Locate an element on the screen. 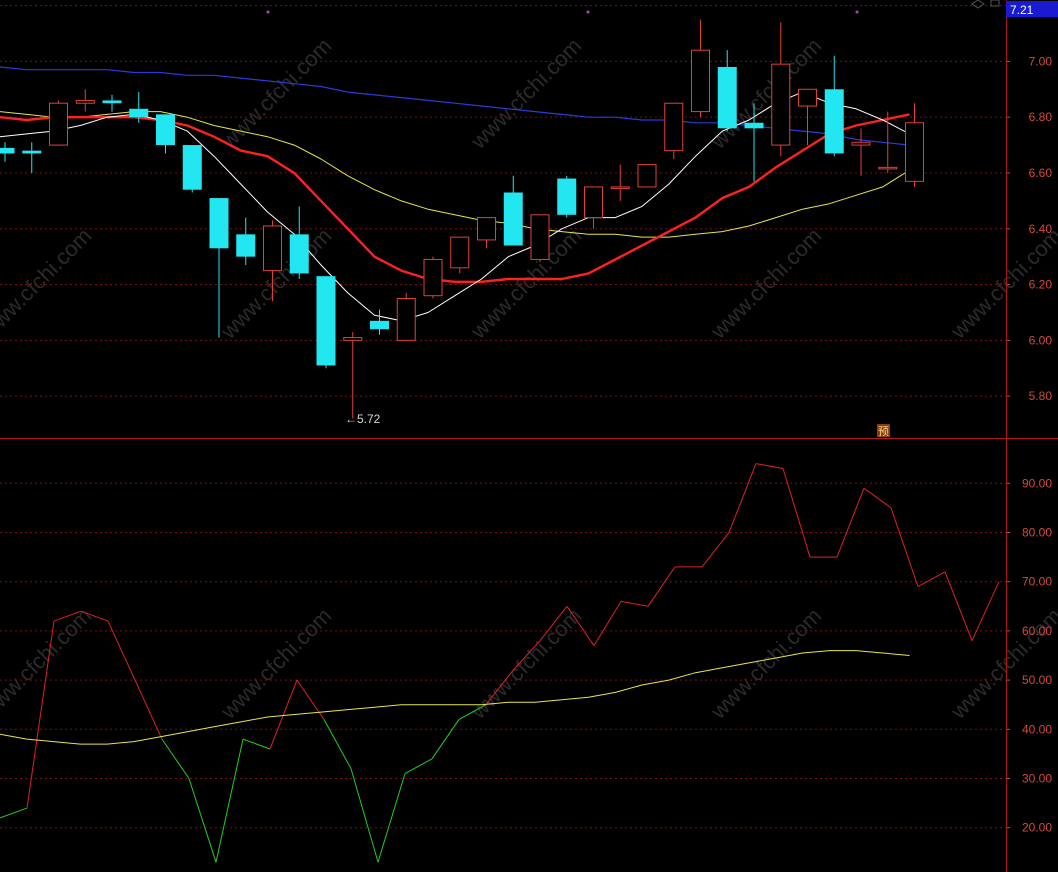 This screenshot has width=1058, height=872. indicator-axis-label: 80.00 is located at coordinates (1037, 532).